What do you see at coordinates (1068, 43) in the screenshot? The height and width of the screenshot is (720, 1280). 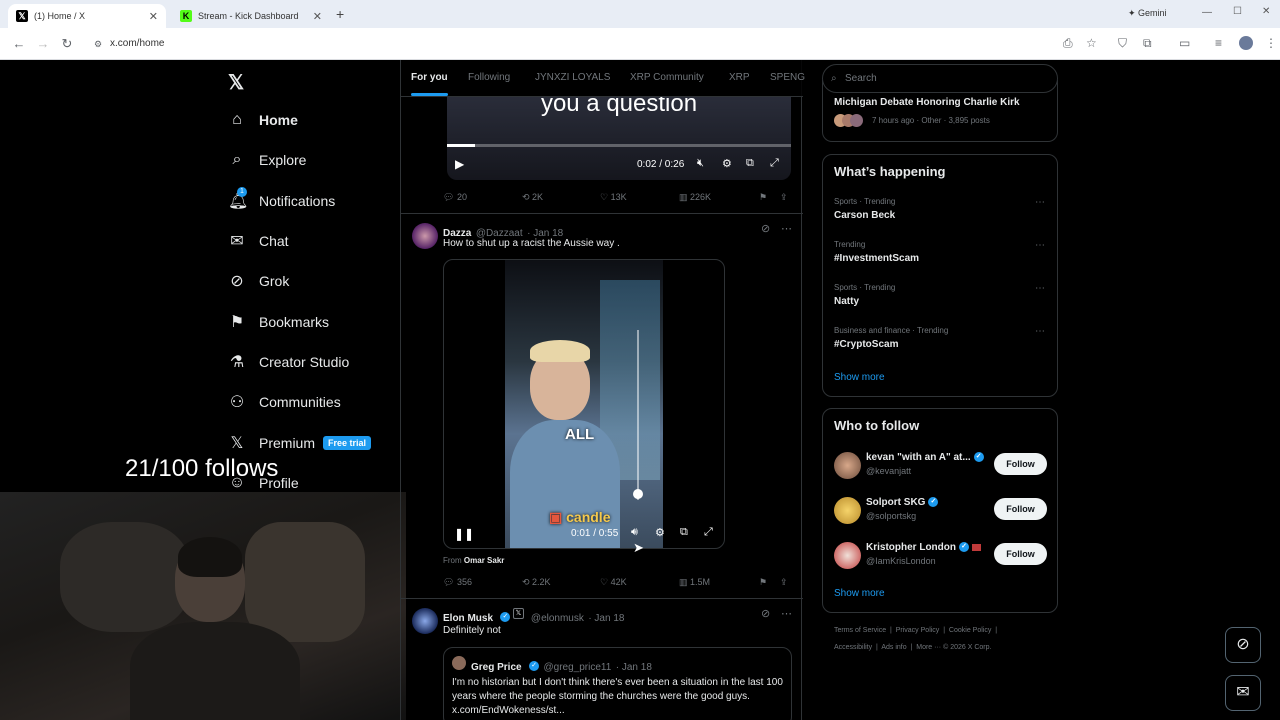 I see `install-icon: ⎙` at bounding box center [1068, 43].